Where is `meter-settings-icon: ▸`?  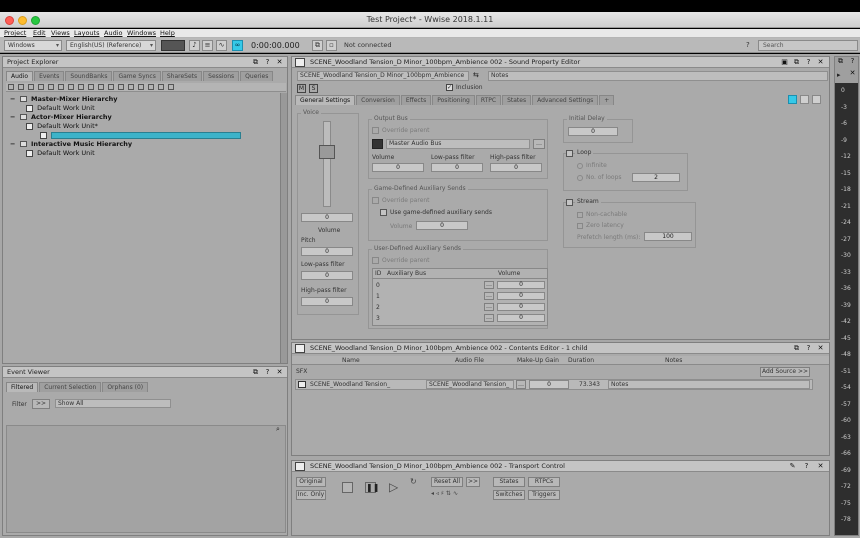 meter-settings-icon: ▸ is located at coordinates (839, 75).